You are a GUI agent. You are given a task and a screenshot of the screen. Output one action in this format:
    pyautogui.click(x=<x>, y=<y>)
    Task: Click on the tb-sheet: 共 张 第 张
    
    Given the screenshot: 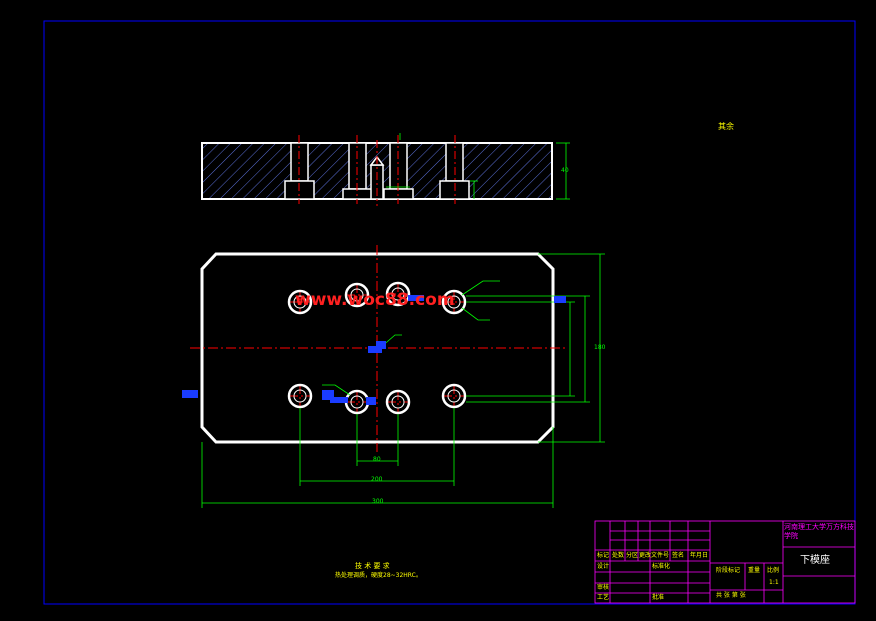 What is the action you would take?
    pyautogui.click(x=731, y=595)
    